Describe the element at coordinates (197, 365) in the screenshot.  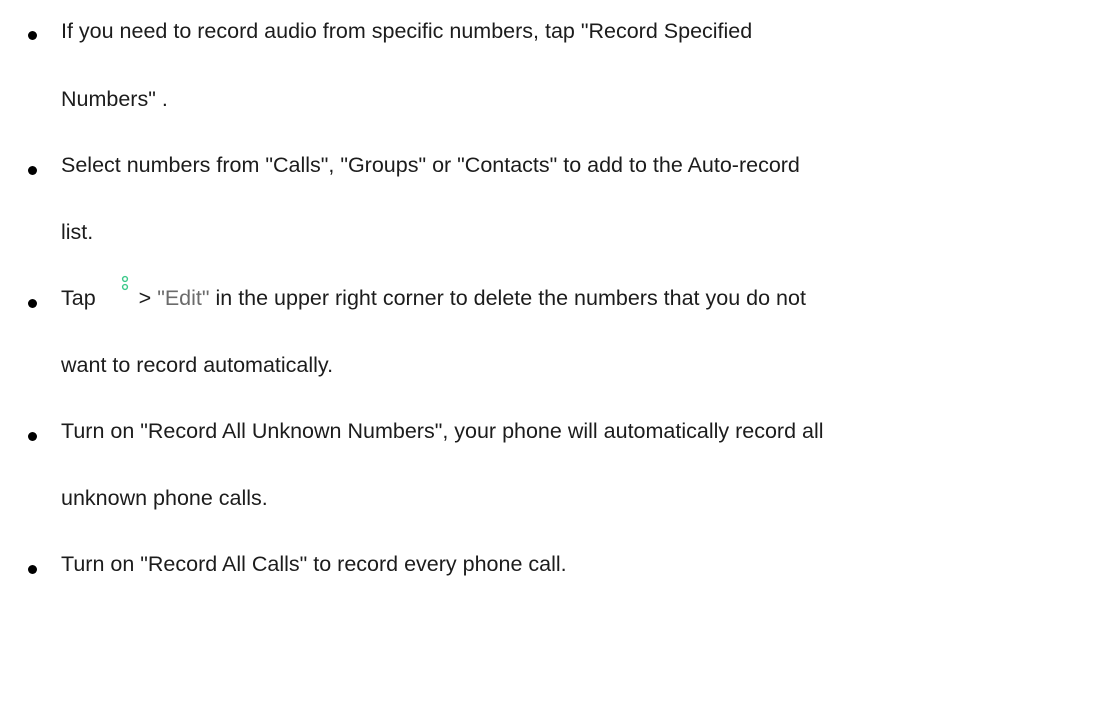
I see `list-item-text-line: want to record automatically.` at that location.